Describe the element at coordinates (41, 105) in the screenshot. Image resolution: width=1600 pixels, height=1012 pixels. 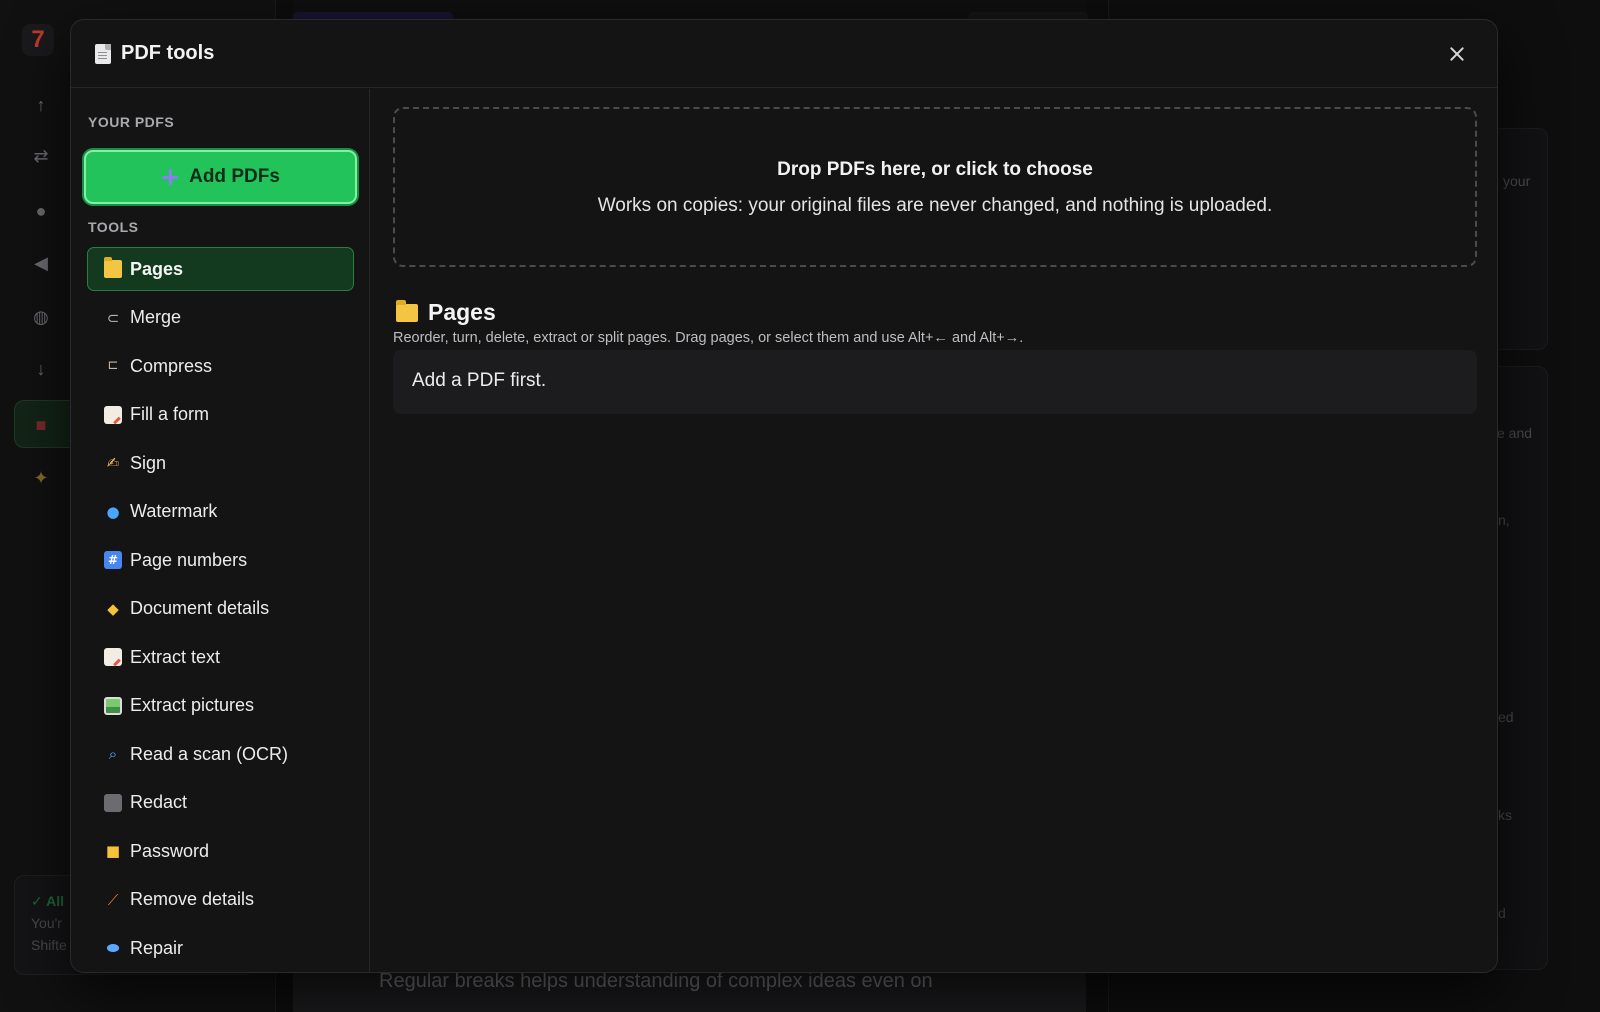
I see `upload-icon: ↑` at that location.